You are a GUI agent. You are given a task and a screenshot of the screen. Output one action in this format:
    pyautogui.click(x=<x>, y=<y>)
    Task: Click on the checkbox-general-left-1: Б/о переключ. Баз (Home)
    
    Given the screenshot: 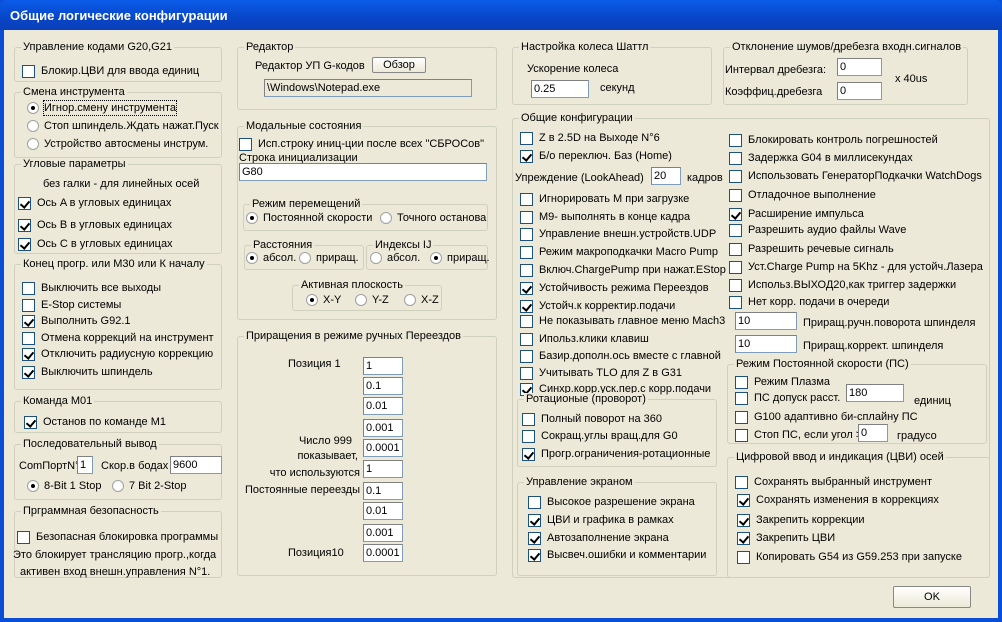 What is the action you would take?
    pyautogui.click(x=596, y=156)
    